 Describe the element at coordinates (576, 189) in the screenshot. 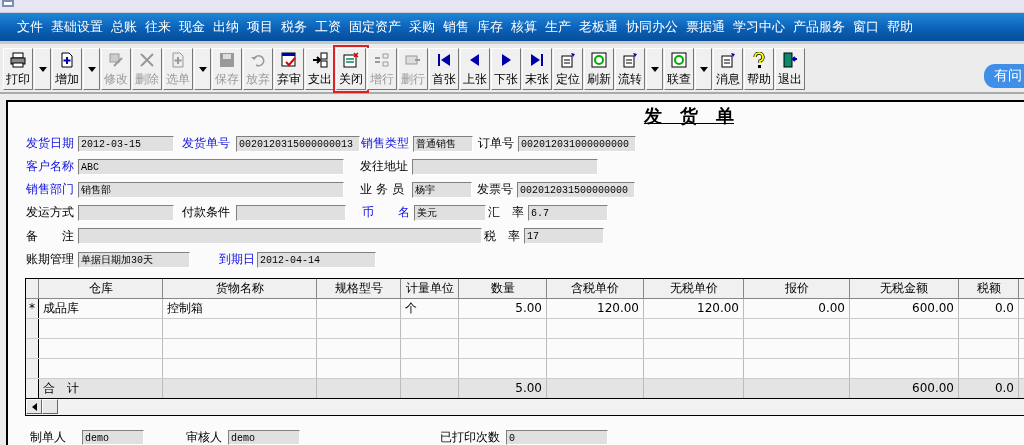

I see `input-field: 002012031500000000` at that location.